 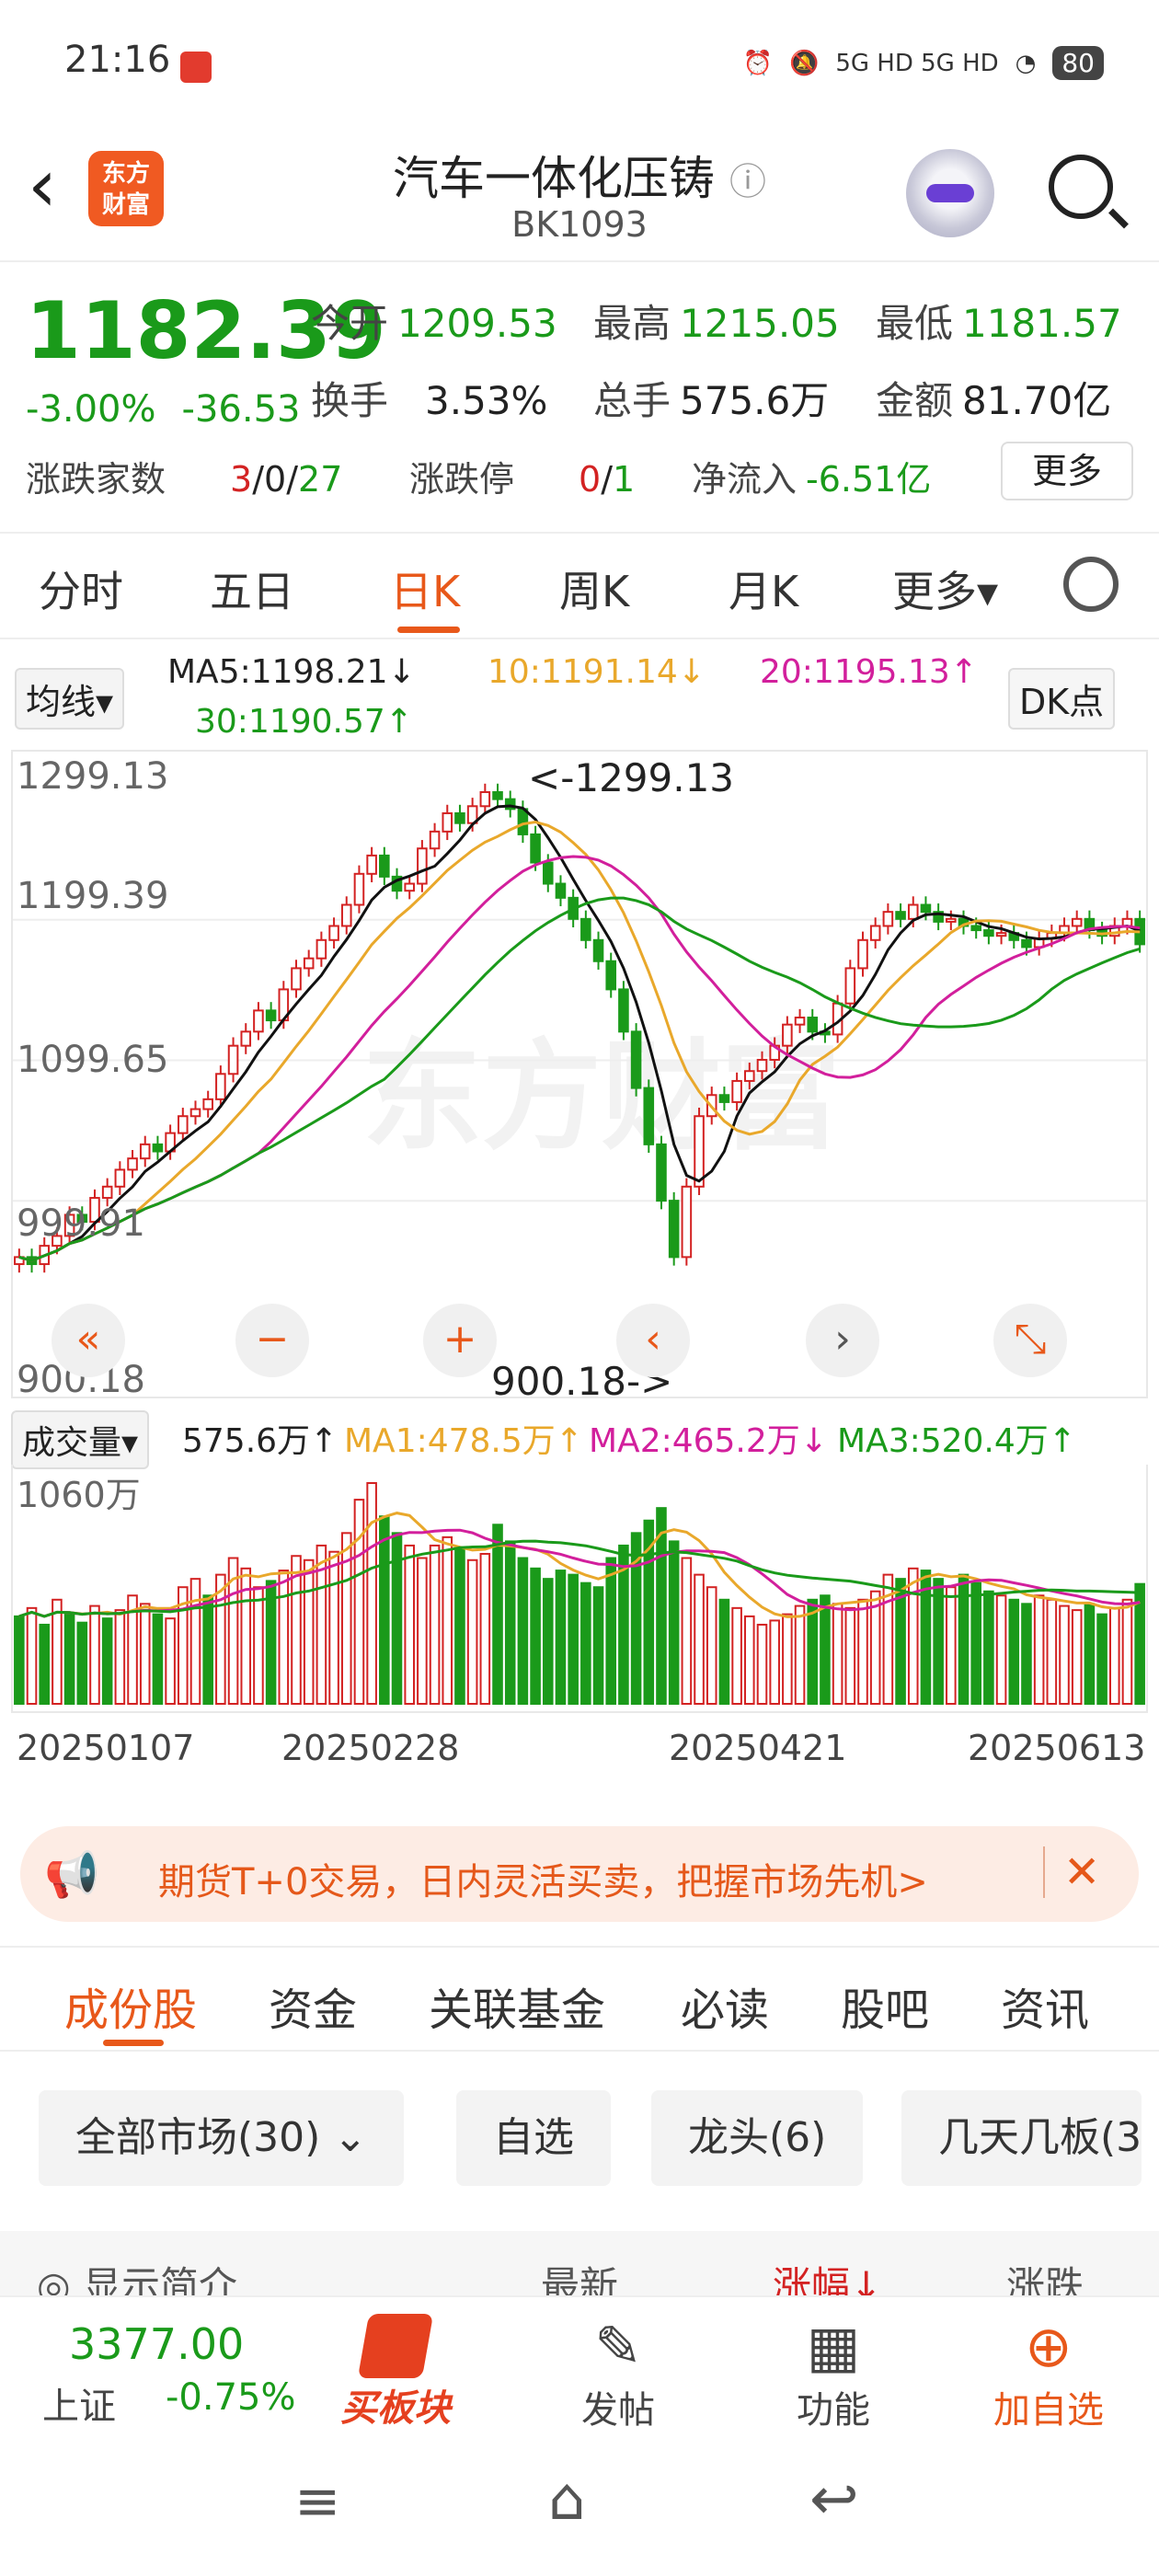 I want to click on col-latest: 最新, so click(x=579, y=2275).